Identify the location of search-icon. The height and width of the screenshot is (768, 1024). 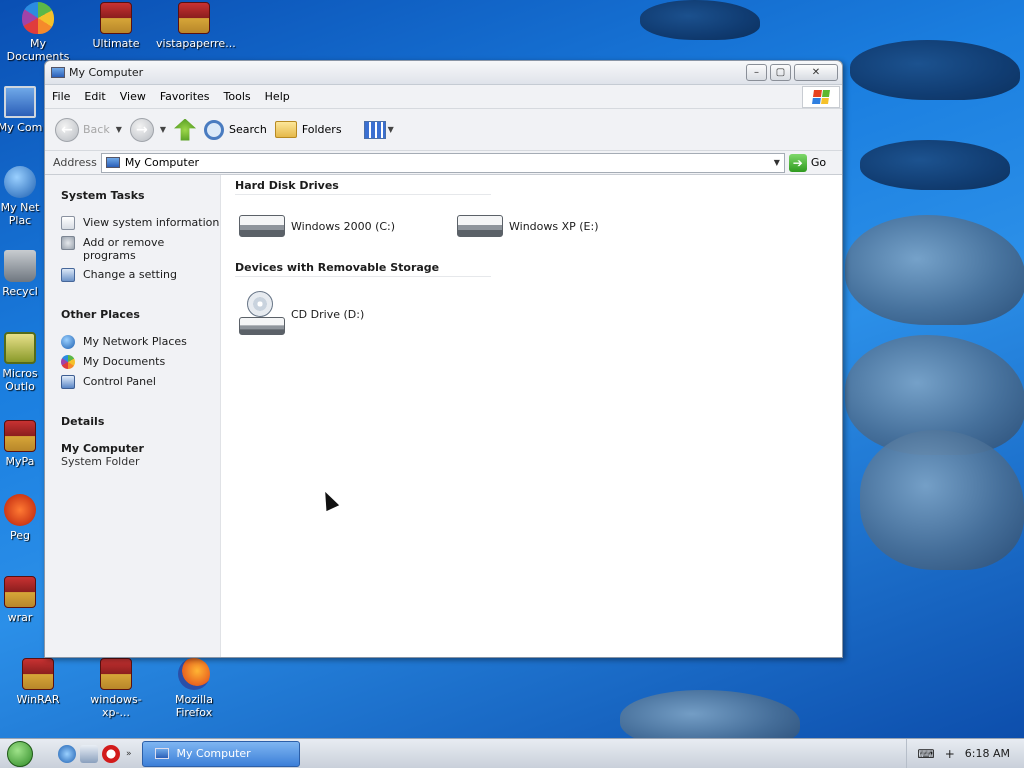
(214, 129).